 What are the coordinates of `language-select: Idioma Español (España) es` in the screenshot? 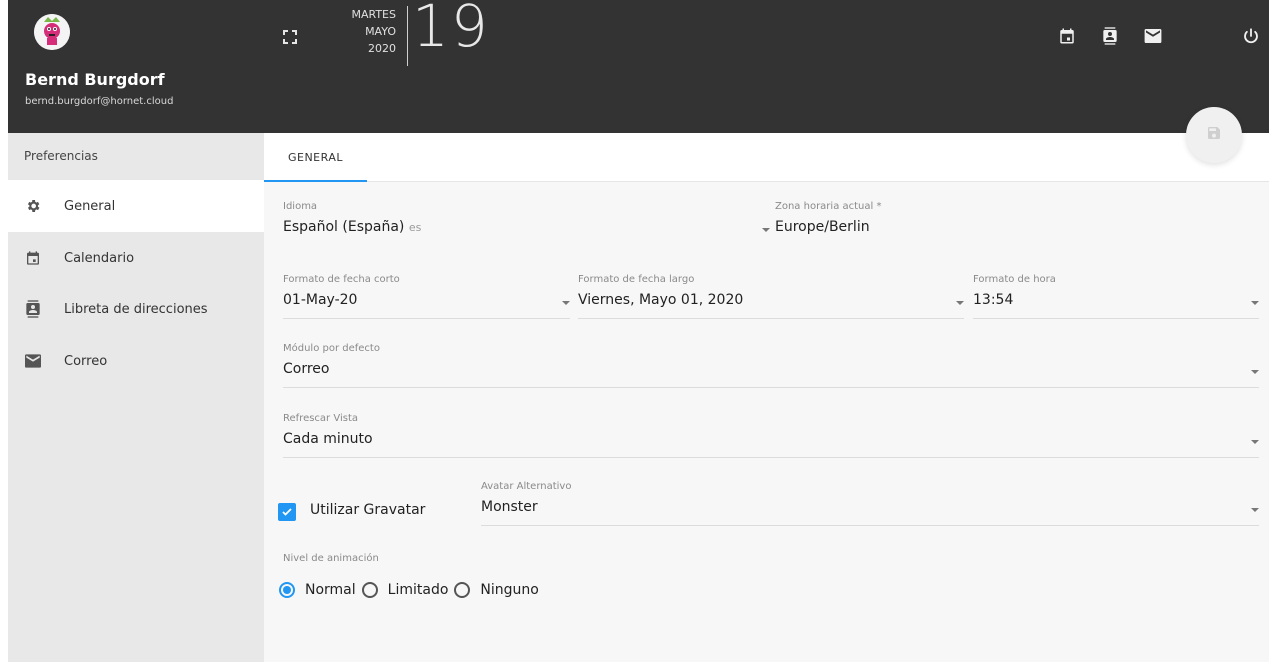 It's located at (526, 220).